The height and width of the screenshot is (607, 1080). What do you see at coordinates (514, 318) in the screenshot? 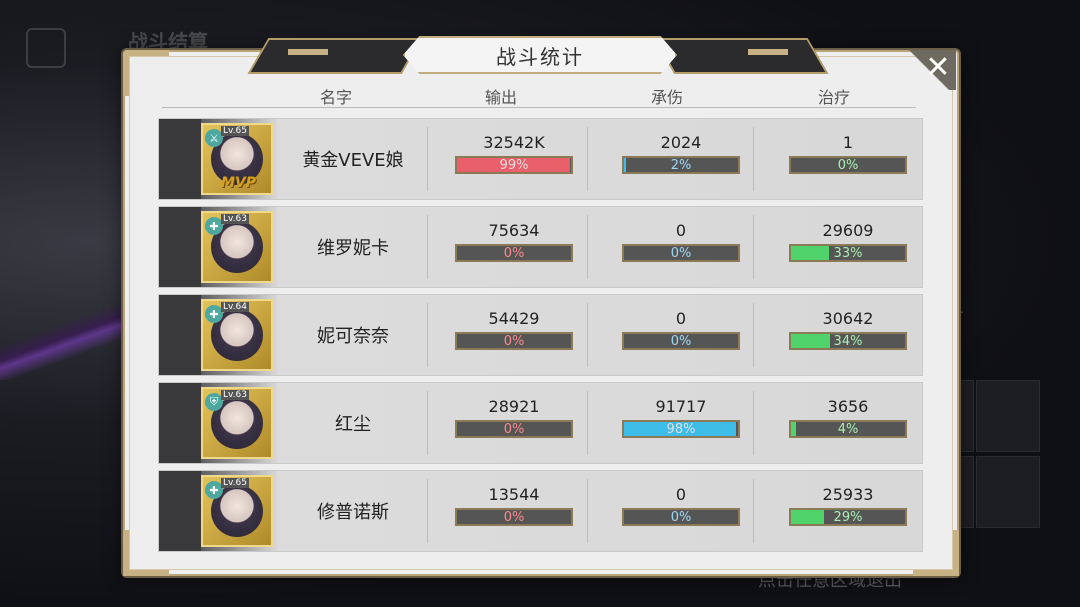
I see `damage-value: 54429` at bounding box center [514, 318].